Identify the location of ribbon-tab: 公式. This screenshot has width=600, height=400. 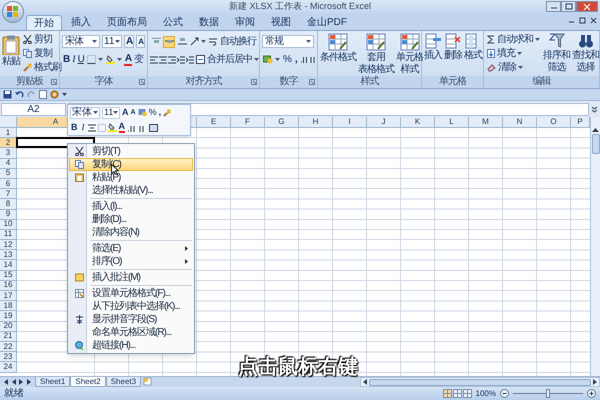
(173, 22).